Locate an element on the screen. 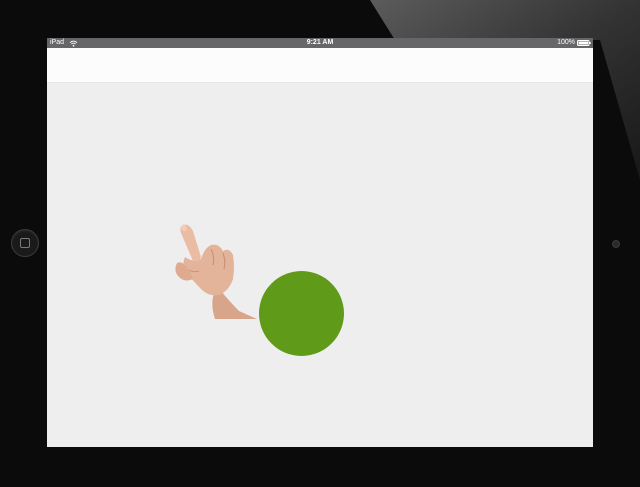 The image size is (640, 487). battery-icon is located at coordinates (584, 43).